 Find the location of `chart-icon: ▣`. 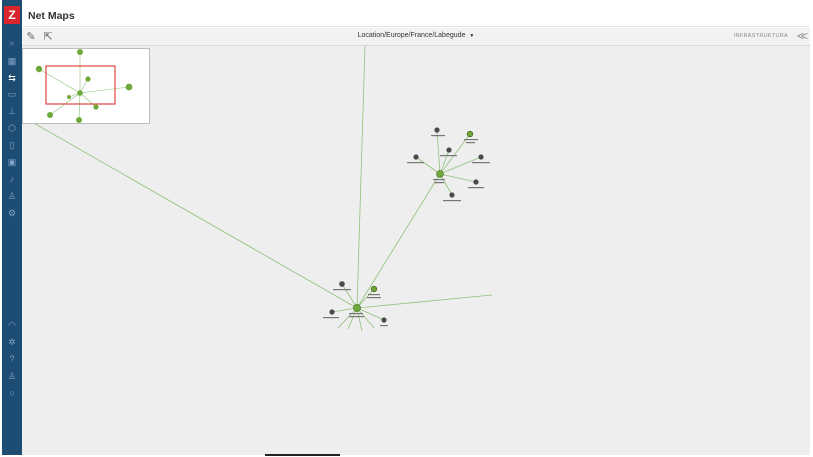

chart-icon: ▣ is located at coordinates (12, 162).